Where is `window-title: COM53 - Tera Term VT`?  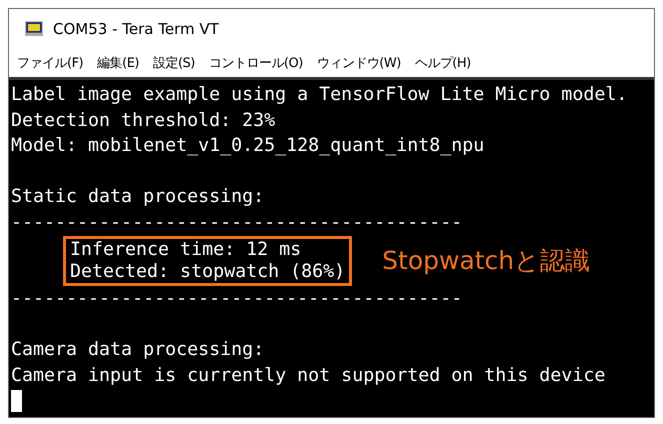 window-title: COM53 - Tera Term VT is located at coordinates (136, 29).